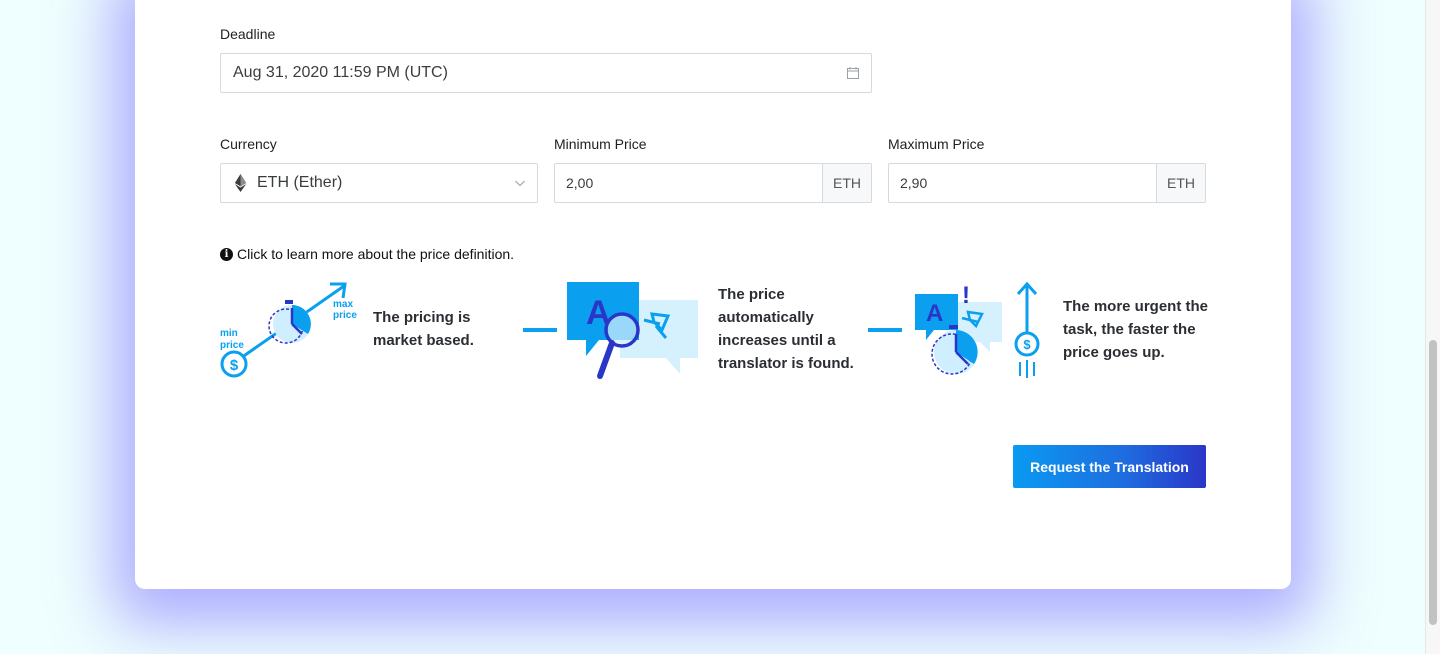  What do you see at coordinates (240, 183) in the screenshot?
I see `ethereum-icon` at bounding box center [240, 183].